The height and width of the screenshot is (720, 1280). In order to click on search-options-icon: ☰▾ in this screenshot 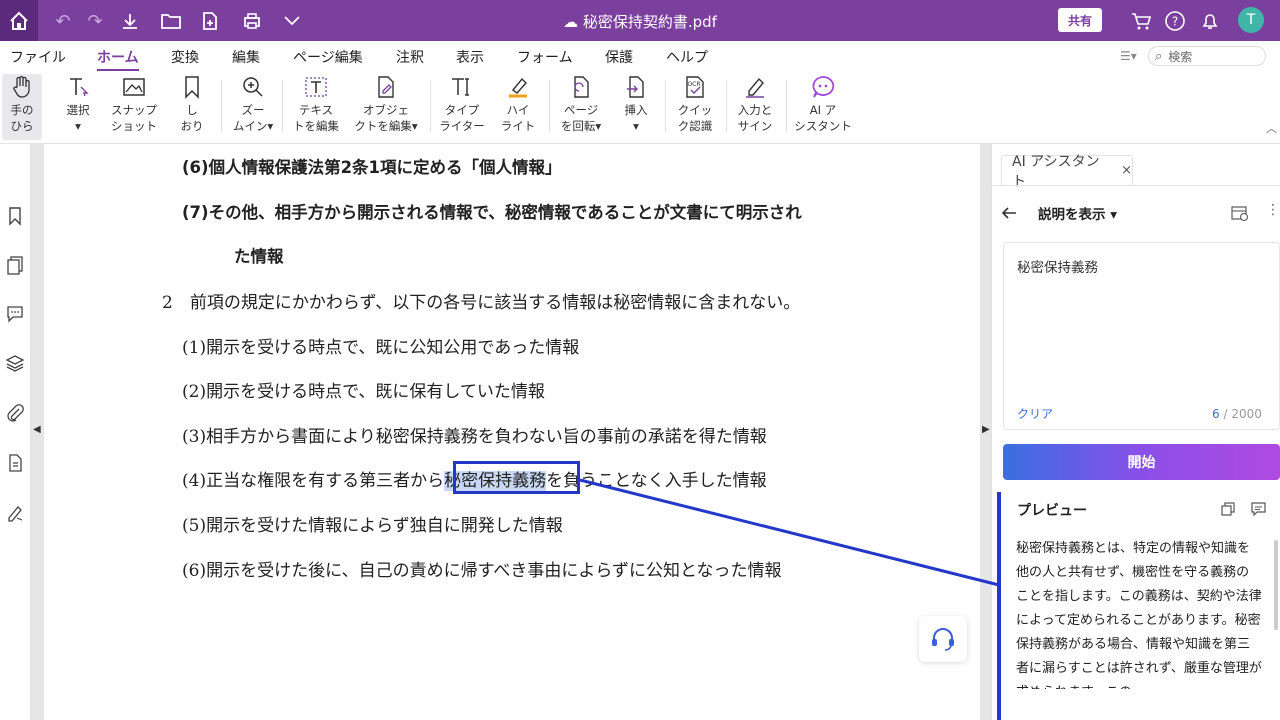, I will do `click(1128, 56)`.